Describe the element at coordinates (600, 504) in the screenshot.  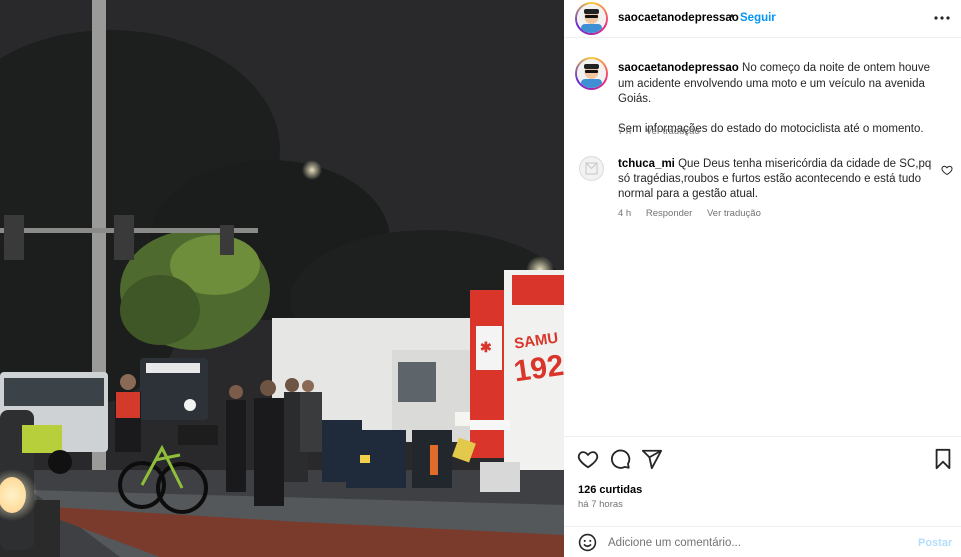
I see `posted-ago: há 7 horas` at that location.